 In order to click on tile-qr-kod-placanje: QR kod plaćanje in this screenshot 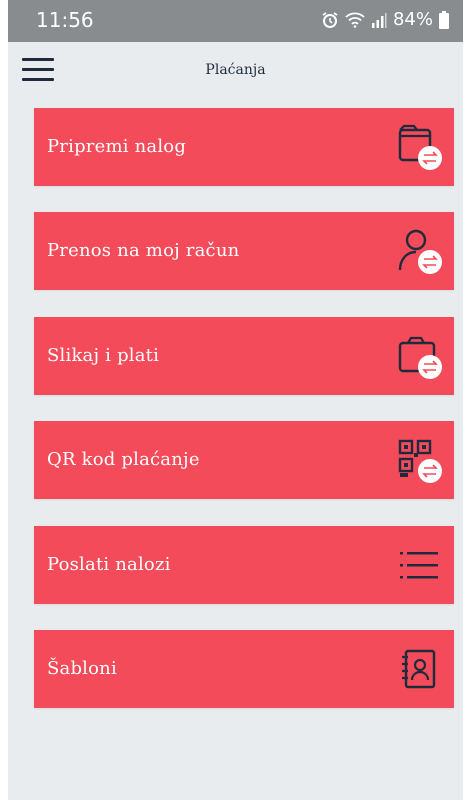, I will do `click(244, 460)`.